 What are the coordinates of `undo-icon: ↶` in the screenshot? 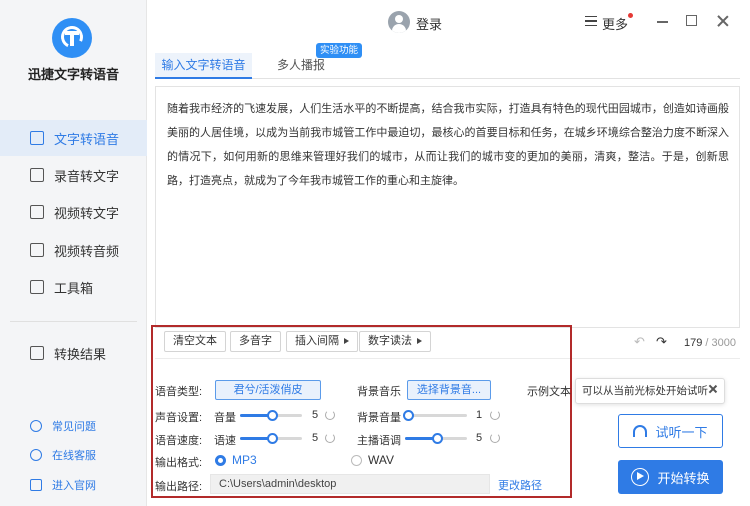 It's located at (640, 341).